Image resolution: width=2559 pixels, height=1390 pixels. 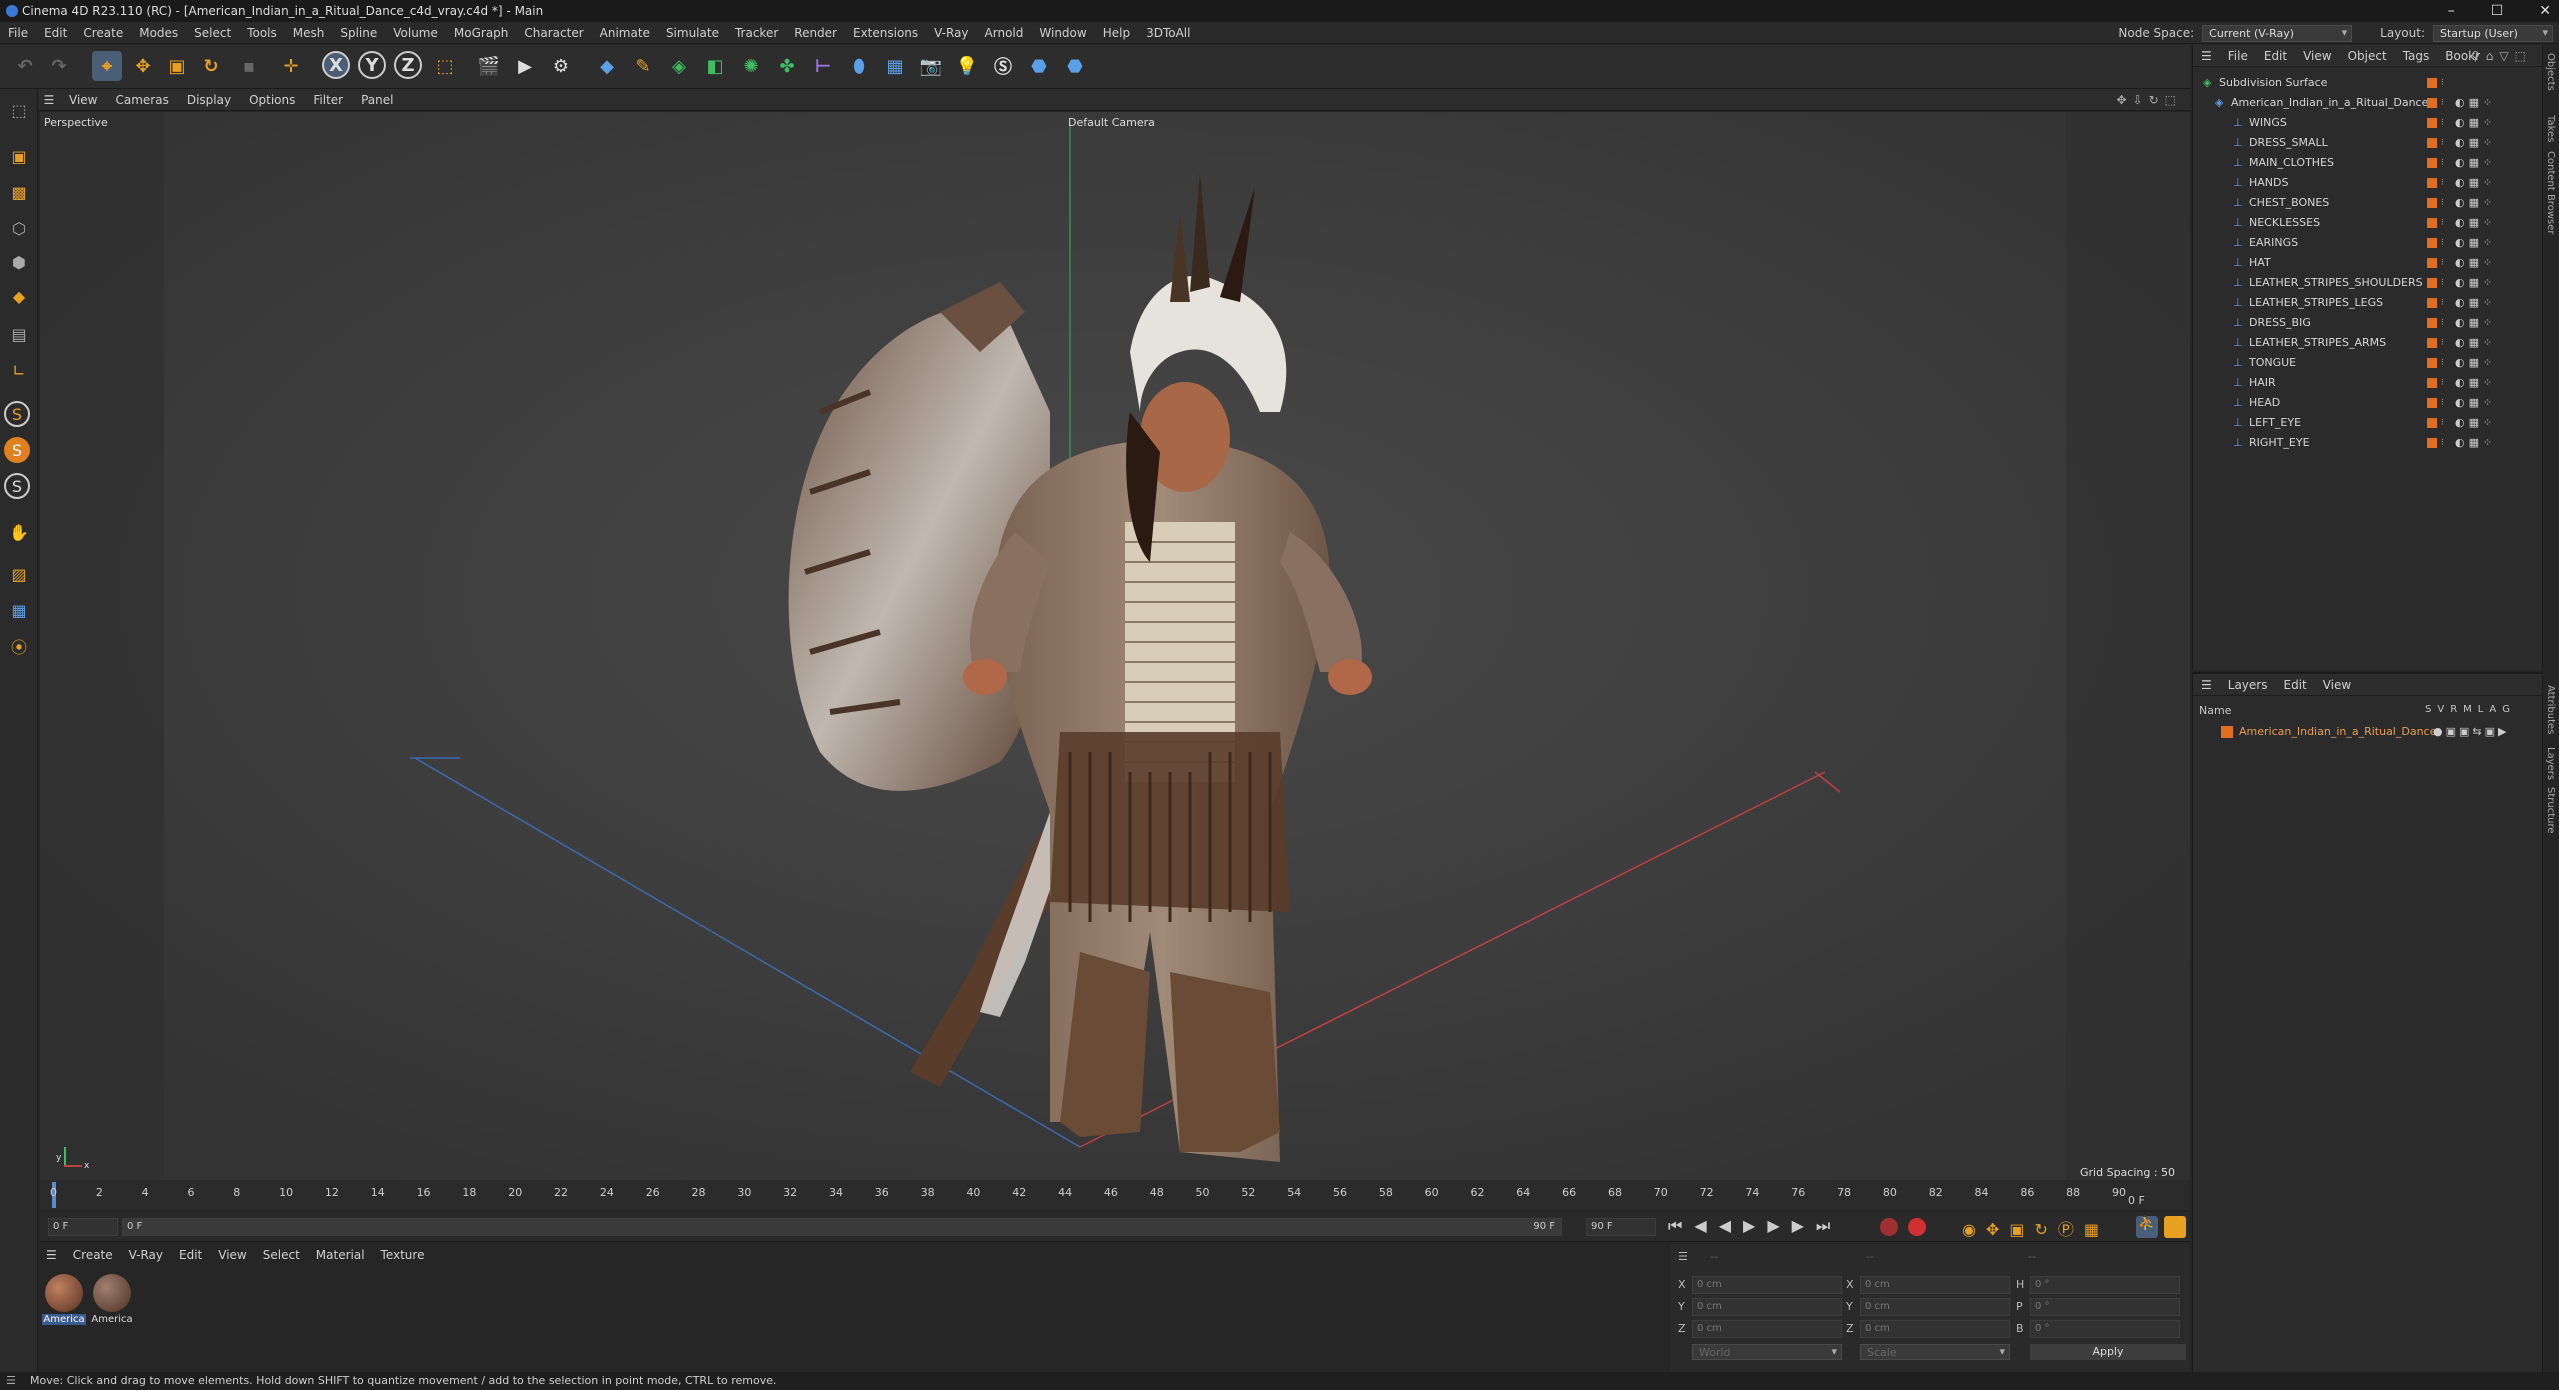 What do you see at coordinates (2108, 1352) in the screenshot?
I see `apply-button: Apply` at bounding box center [2108, 1352].